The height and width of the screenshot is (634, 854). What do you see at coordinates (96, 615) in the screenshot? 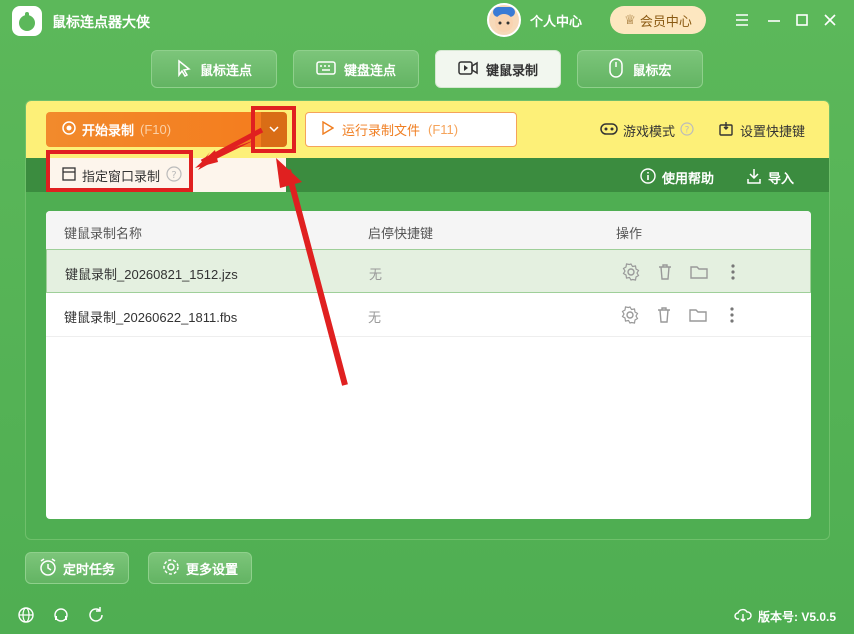
I see `refresh-icon` at bounding box center [96, 615].